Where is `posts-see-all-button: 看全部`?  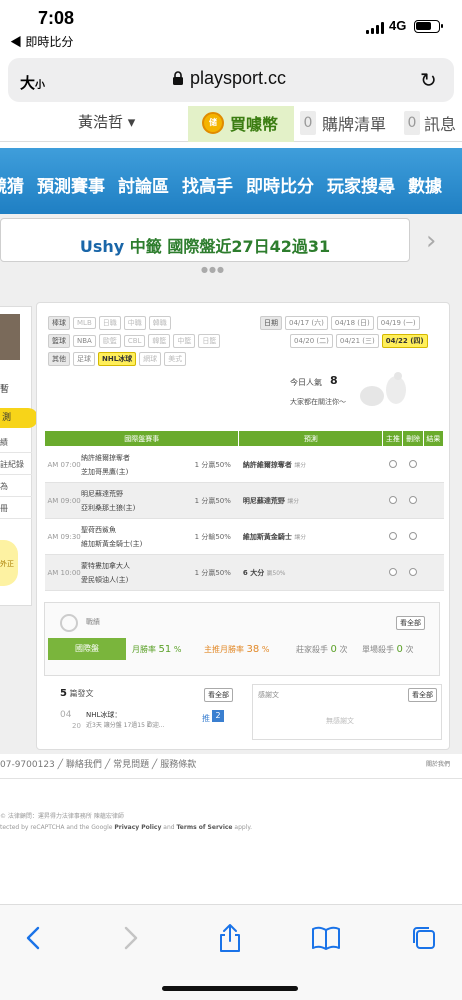 posts-see-all-button: 看全部 is located at coordinates (218, 695).